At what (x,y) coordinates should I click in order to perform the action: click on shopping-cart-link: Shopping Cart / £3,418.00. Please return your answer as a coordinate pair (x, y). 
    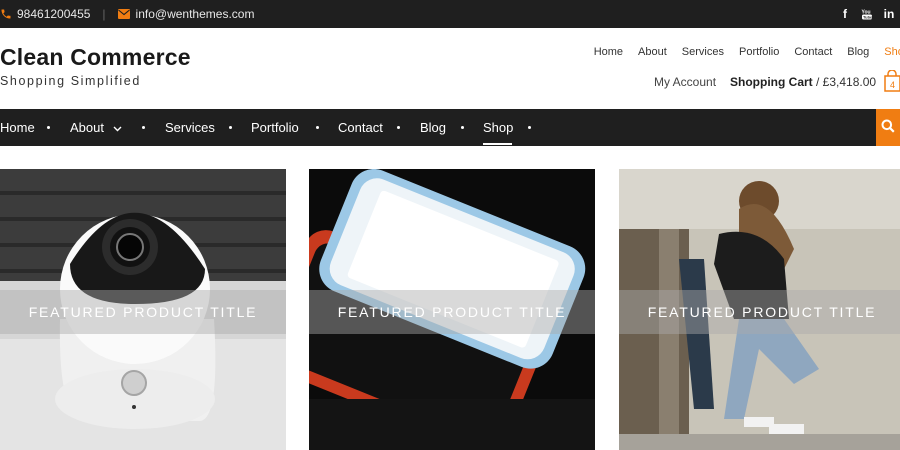
    Looking at the image, I should click on (803, 82).